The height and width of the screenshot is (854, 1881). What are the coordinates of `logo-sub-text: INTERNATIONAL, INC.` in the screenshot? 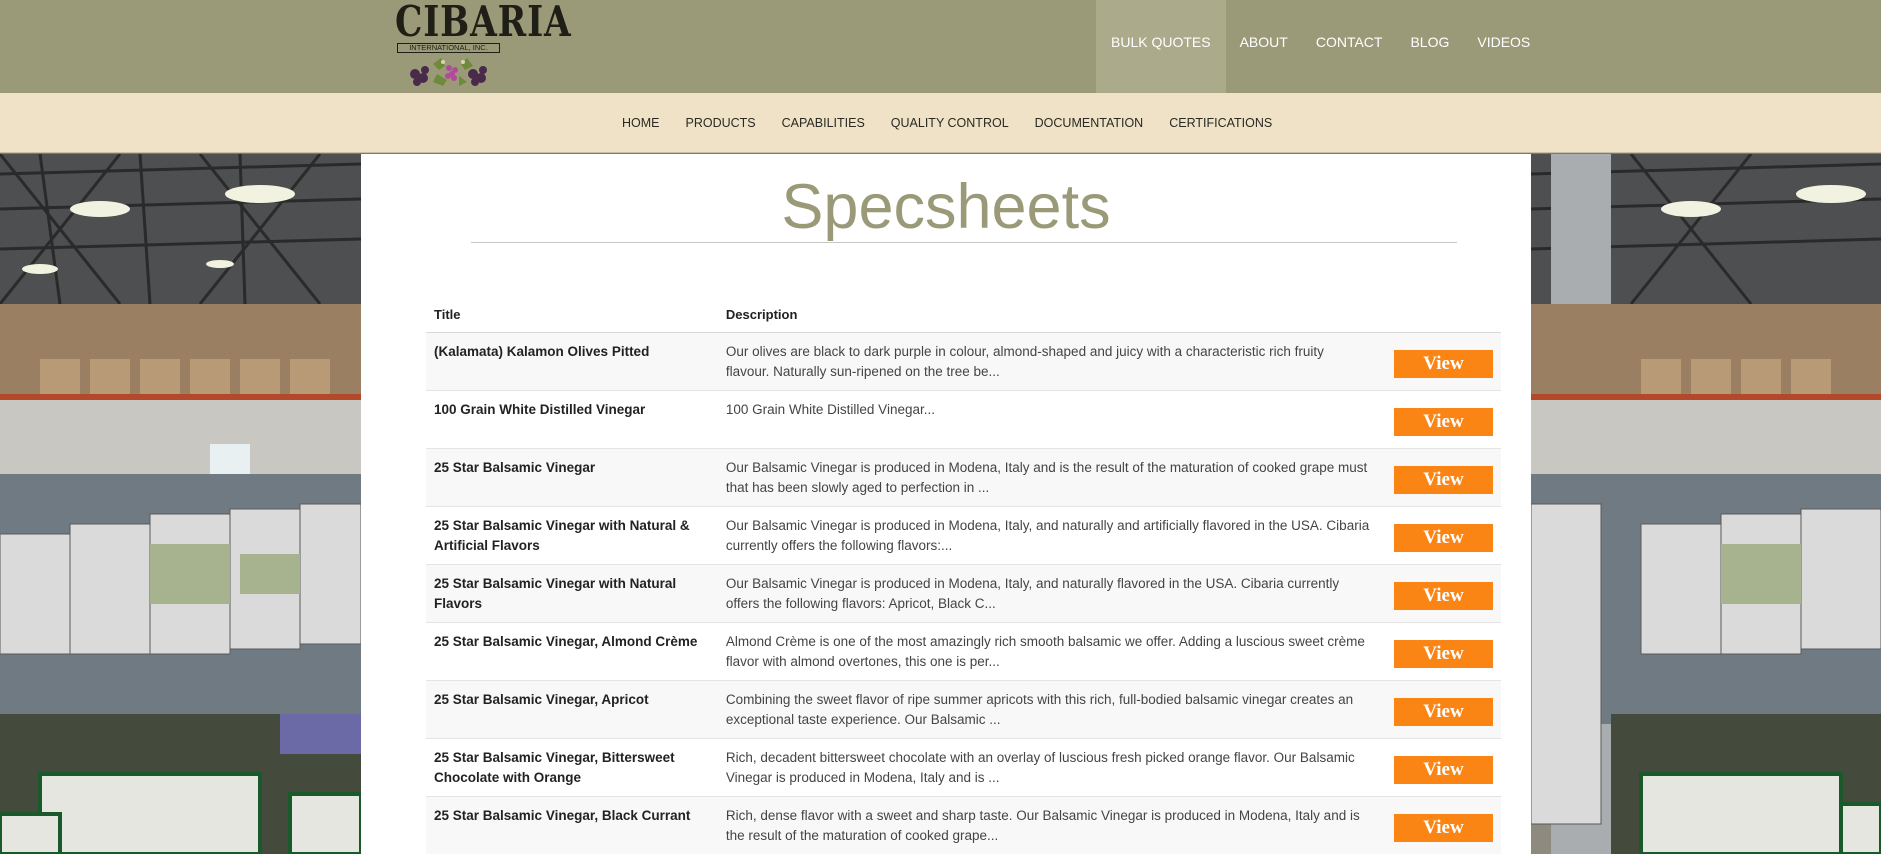 It's located at (448, 48).